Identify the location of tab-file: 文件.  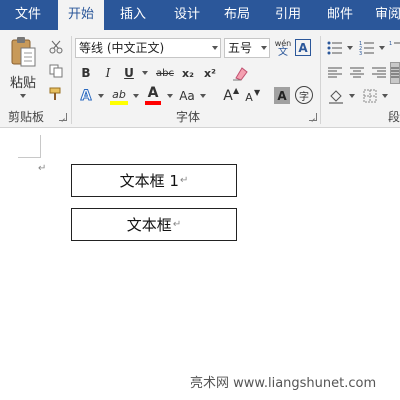
(28, 15).